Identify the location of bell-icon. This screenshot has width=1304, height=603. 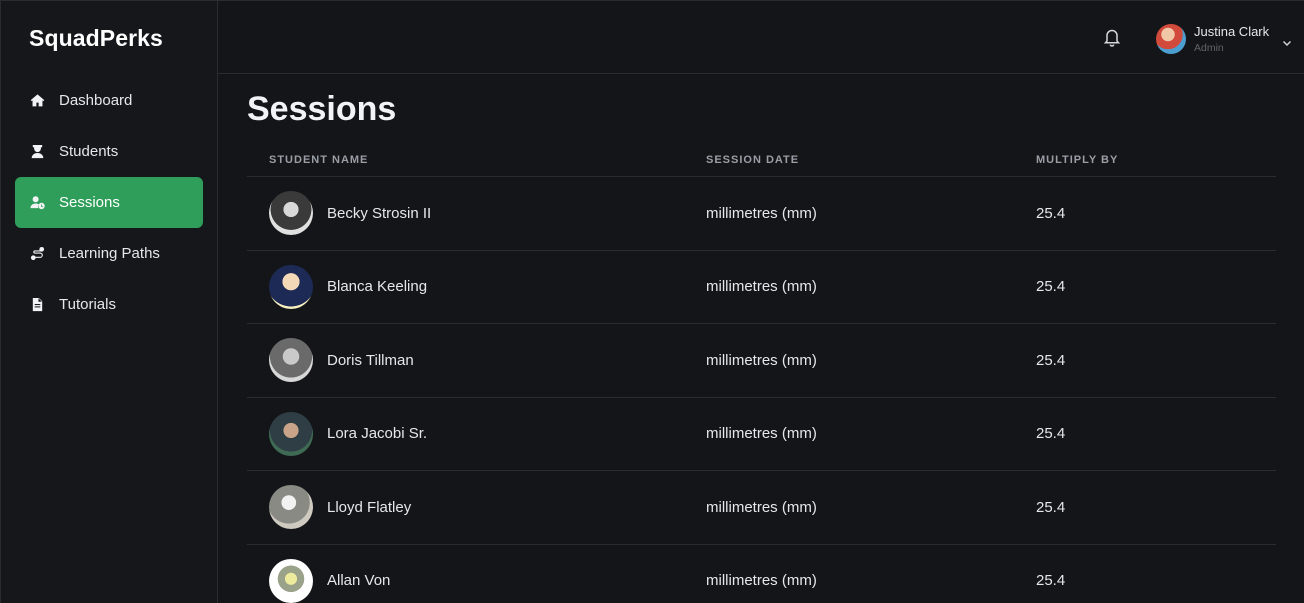
(1112, 37).